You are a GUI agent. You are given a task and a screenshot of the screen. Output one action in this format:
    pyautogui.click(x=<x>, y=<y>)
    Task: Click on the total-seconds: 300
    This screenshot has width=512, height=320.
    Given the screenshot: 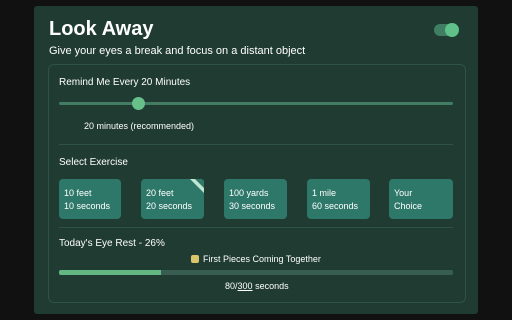 What is the action you would take?
    pyautogui.click(x=245, y=286)
    